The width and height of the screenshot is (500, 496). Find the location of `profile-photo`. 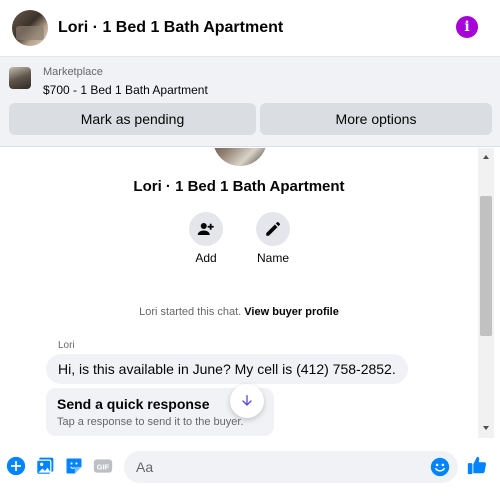

profile-photo is located at coordinates (240, 157).